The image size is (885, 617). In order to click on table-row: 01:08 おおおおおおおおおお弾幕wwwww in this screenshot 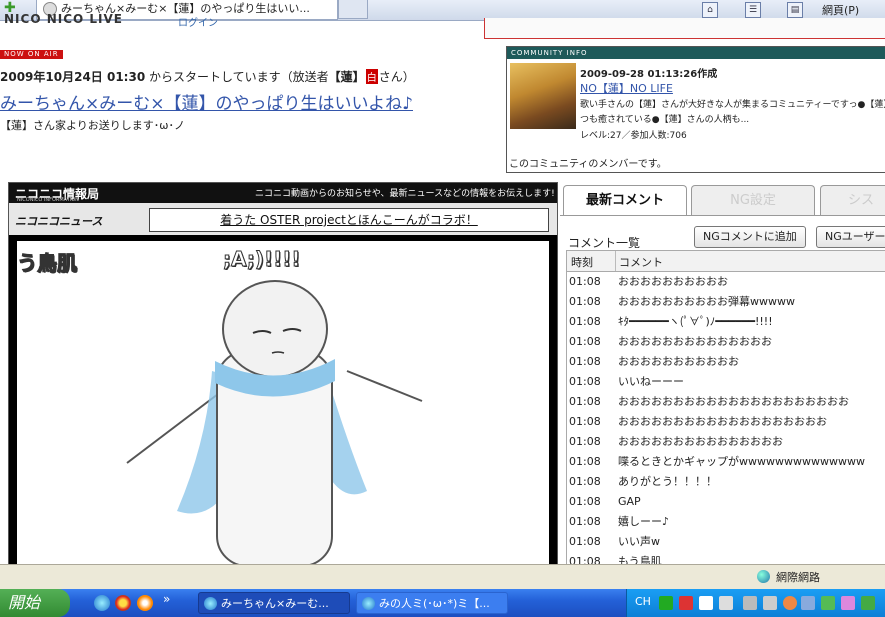, I will do `click(726, 302)`.